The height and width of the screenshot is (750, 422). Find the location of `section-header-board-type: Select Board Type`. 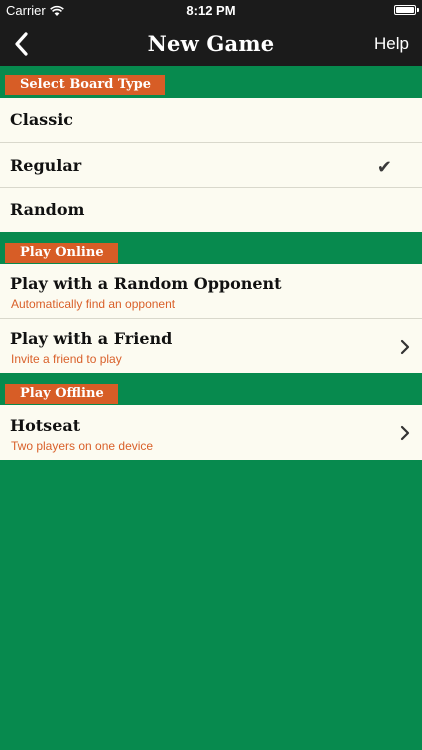

section-header-board-type: Select Board Type is located at coordinates (85, 85).